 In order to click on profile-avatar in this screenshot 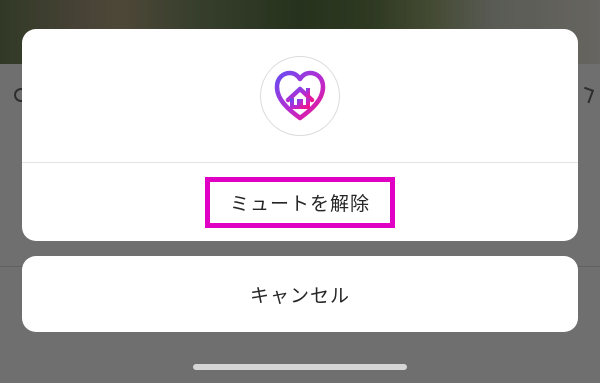, I will do `click(300, 95)`.